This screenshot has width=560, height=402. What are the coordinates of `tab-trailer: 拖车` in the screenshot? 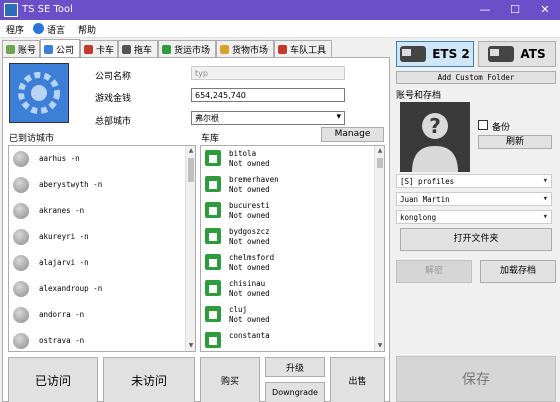 It's located at (138, 49).